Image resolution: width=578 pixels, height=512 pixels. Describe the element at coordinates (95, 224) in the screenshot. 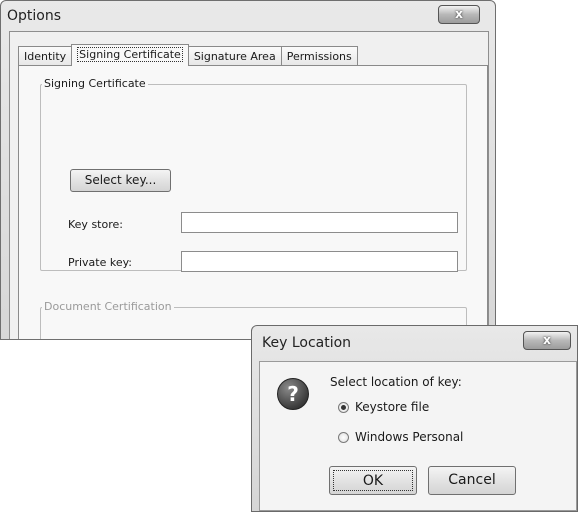

I see `key-store-label: Key store:` at that location.